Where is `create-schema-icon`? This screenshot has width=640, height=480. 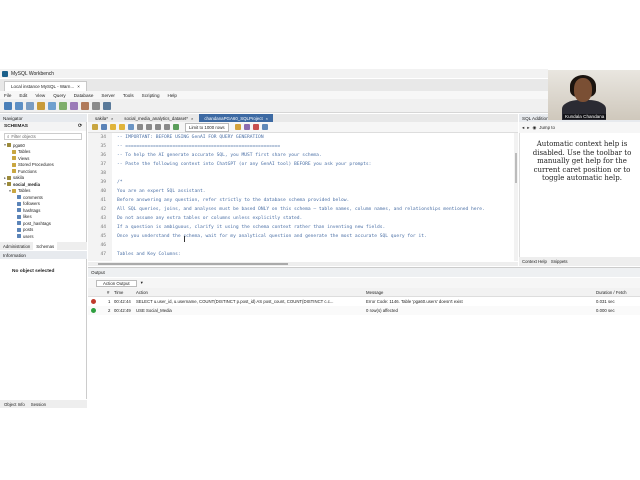 create-schema-icon is located at coordinates (41, 105).